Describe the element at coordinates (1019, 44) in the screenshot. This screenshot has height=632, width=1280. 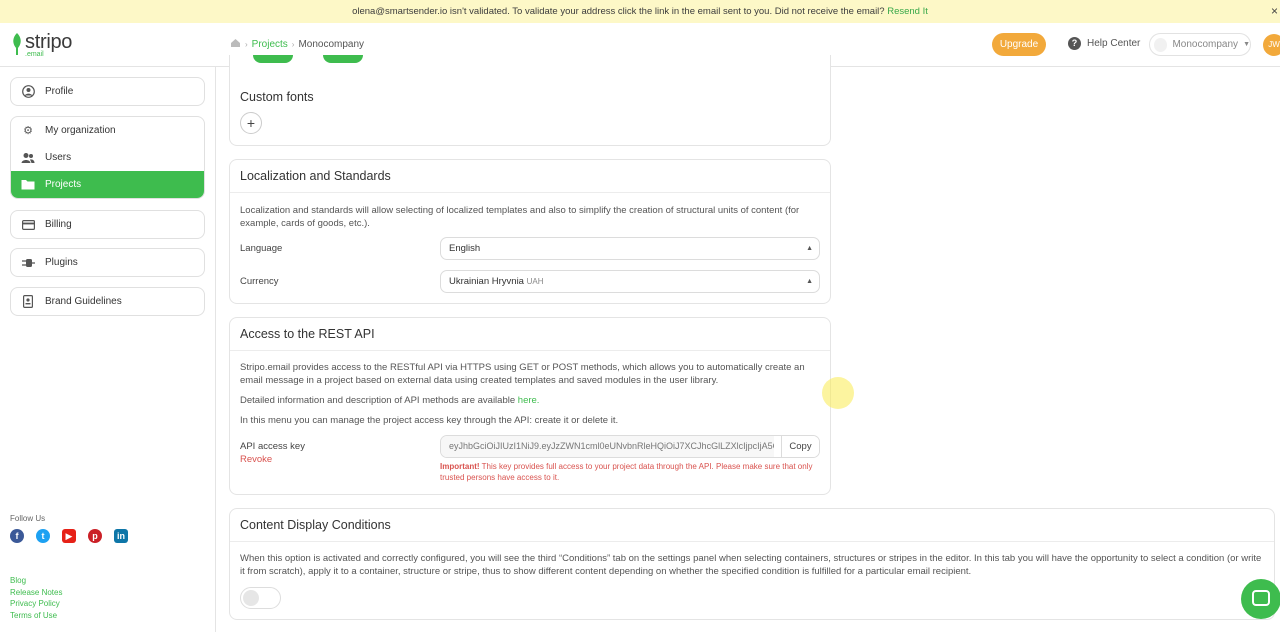
I see `upgrade-button: Upgrade` at that location.